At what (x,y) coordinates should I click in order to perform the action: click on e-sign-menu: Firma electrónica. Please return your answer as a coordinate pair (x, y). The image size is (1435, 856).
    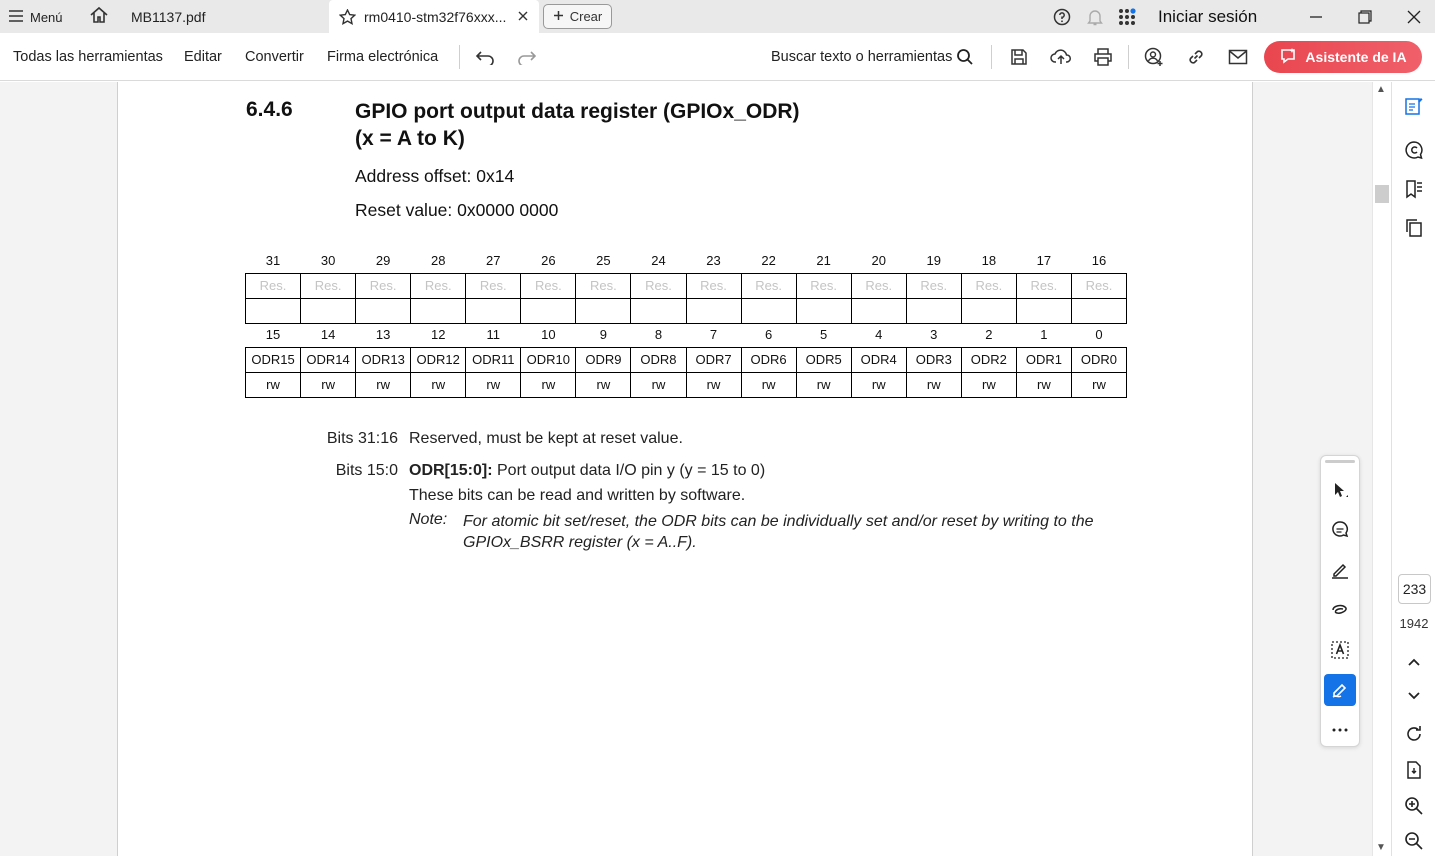
    Looking at the image, I should click on (382, 57).